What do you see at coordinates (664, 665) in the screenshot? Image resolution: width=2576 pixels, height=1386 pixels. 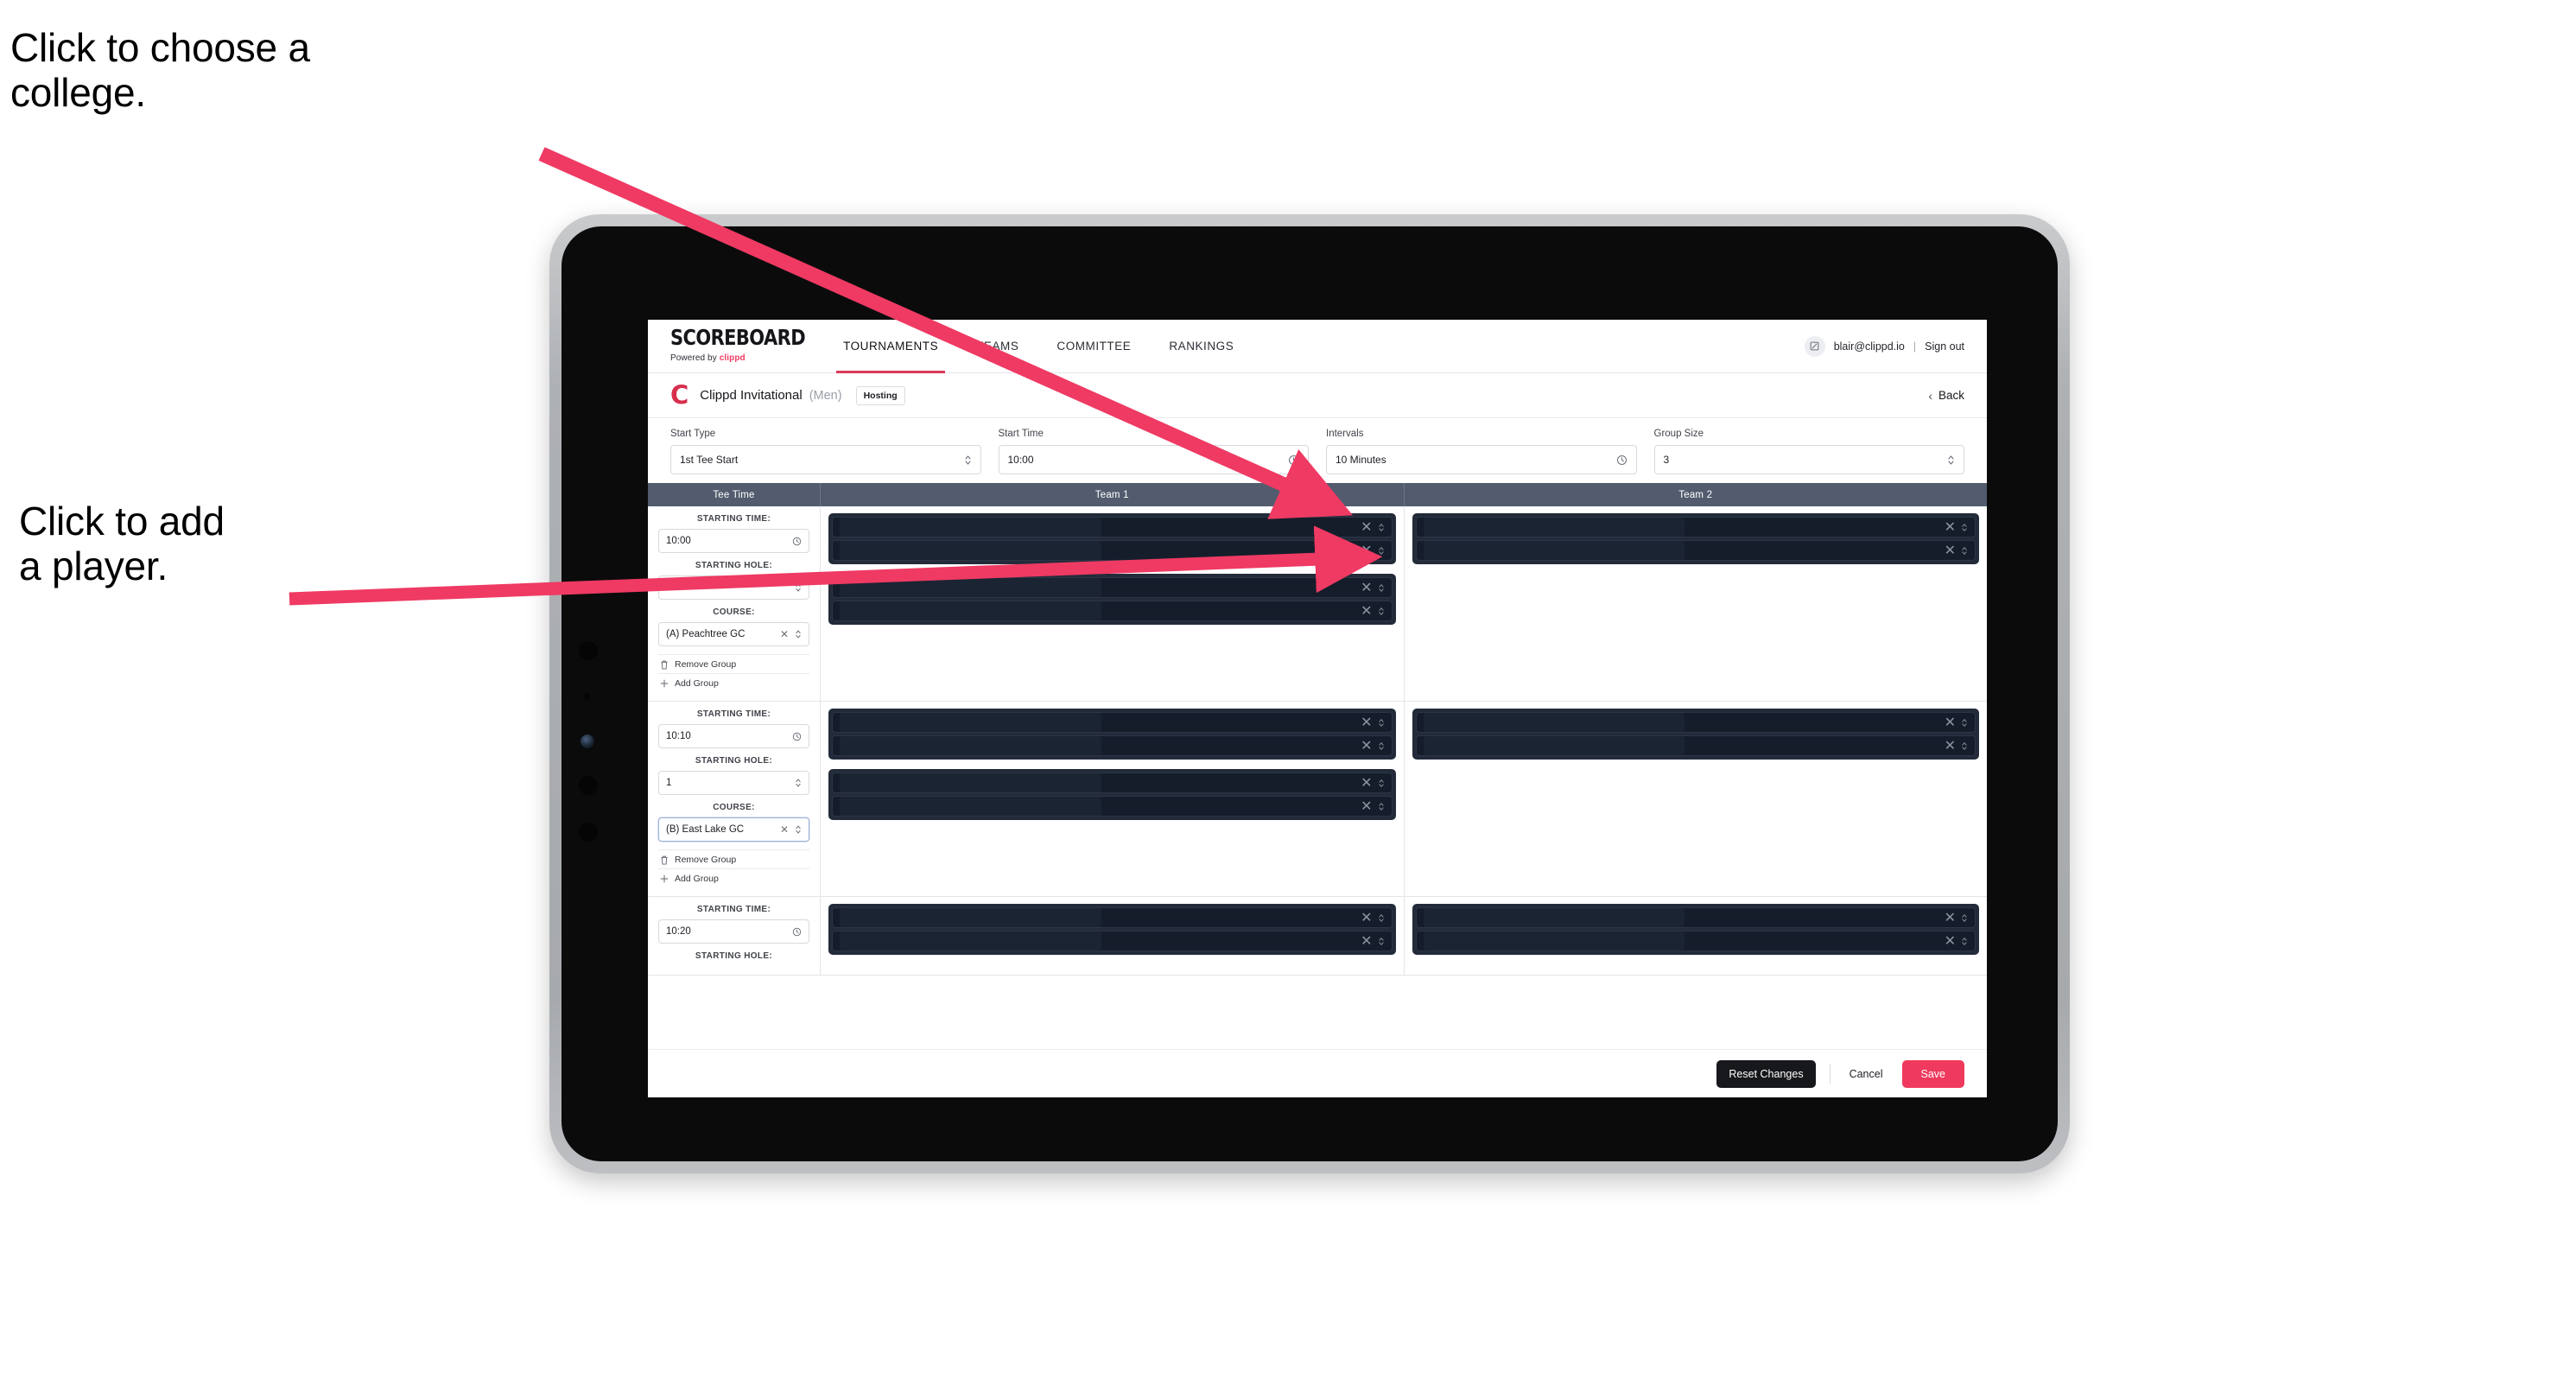 I see `trash-icon` at bounding box center [664, 665].